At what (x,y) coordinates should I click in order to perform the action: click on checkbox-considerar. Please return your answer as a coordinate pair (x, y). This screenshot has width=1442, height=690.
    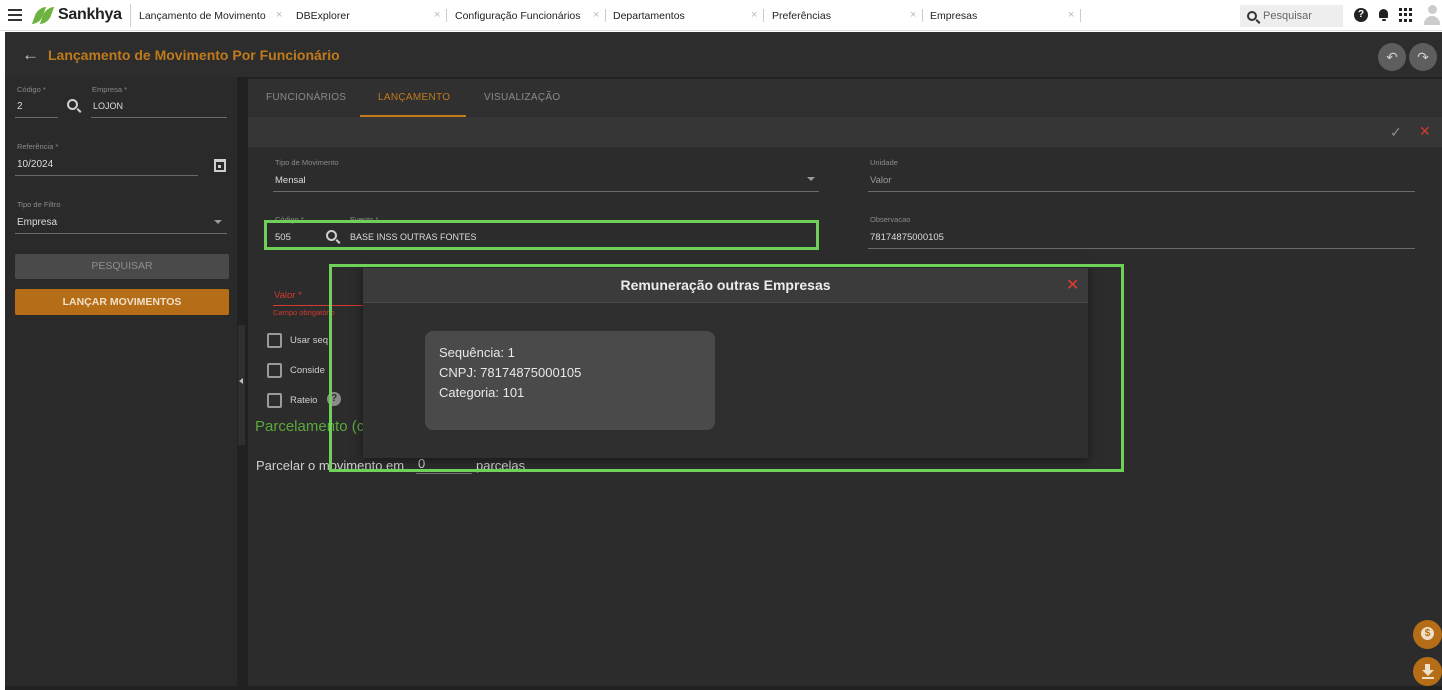
    Looking at the image, I should click on (274, 370).